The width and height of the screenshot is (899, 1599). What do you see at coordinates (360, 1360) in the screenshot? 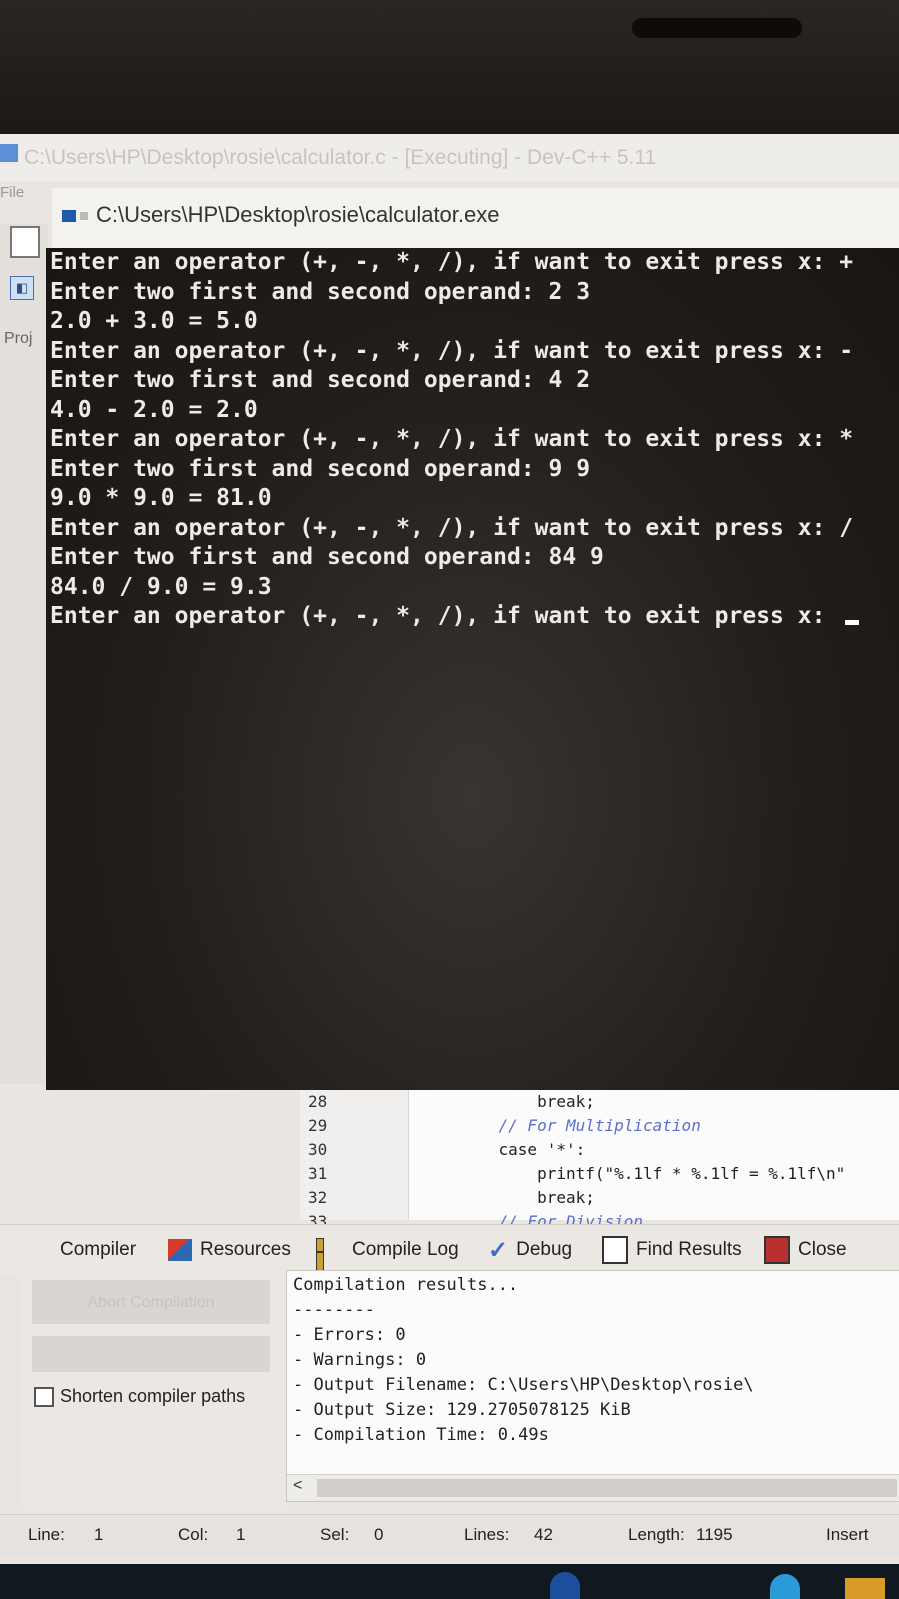
I see `compile-log-line: - Warnings: 0` at bounding box center [360, 1360].